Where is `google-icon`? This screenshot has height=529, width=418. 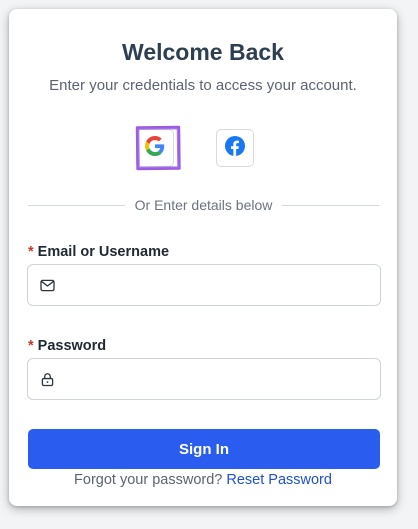
google-icon is located at coordinates (155, 148).